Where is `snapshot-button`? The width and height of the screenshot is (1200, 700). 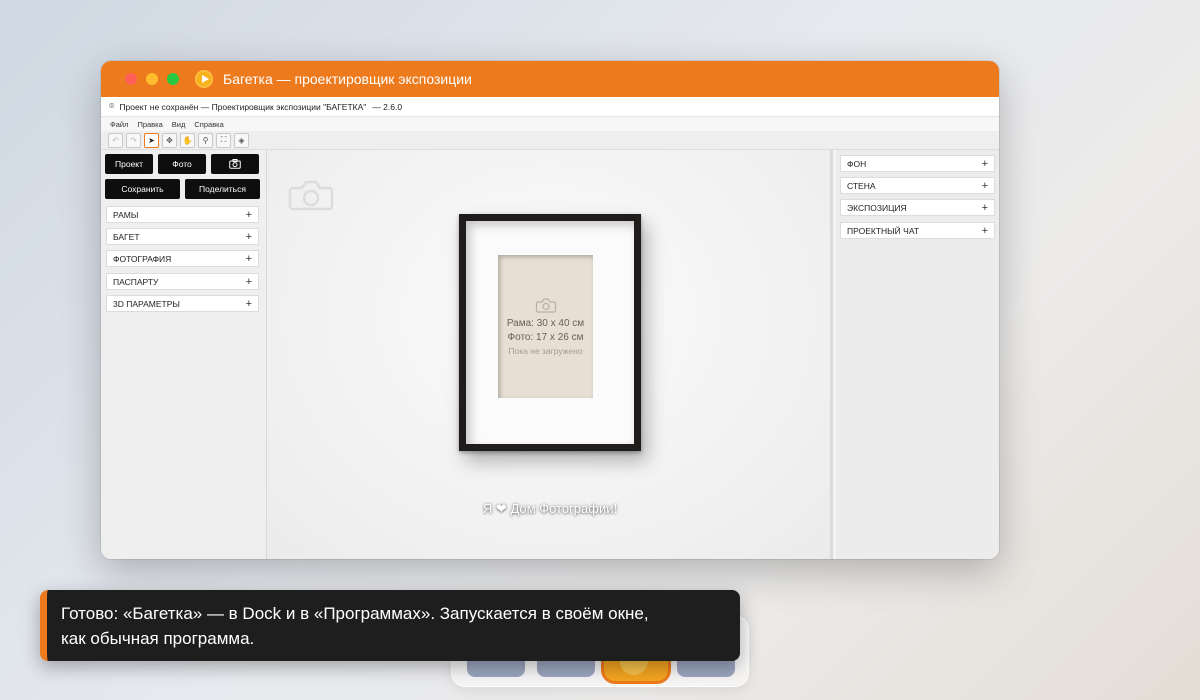
snapshot-button is located at coordinates (235, 164).